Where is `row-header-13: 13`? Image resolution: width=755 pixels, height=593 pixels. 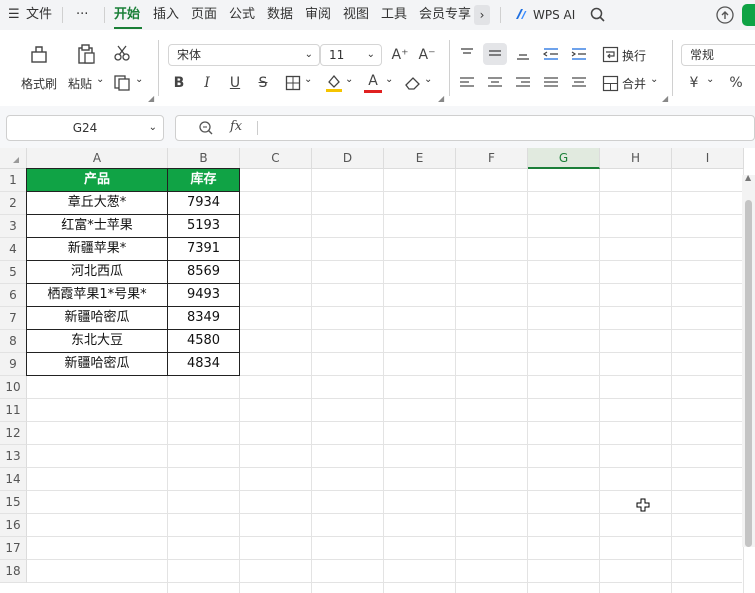
row-header-13: 13 is located at coordinates (13, 456).